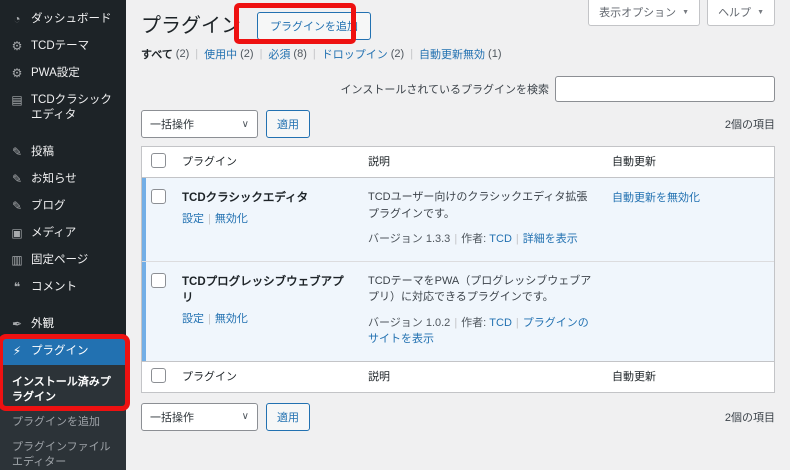 The width and height of the screenshot is (790, 470). I want to click on sidebar-item-posts: ✎ 投稿, so click(63, 152).